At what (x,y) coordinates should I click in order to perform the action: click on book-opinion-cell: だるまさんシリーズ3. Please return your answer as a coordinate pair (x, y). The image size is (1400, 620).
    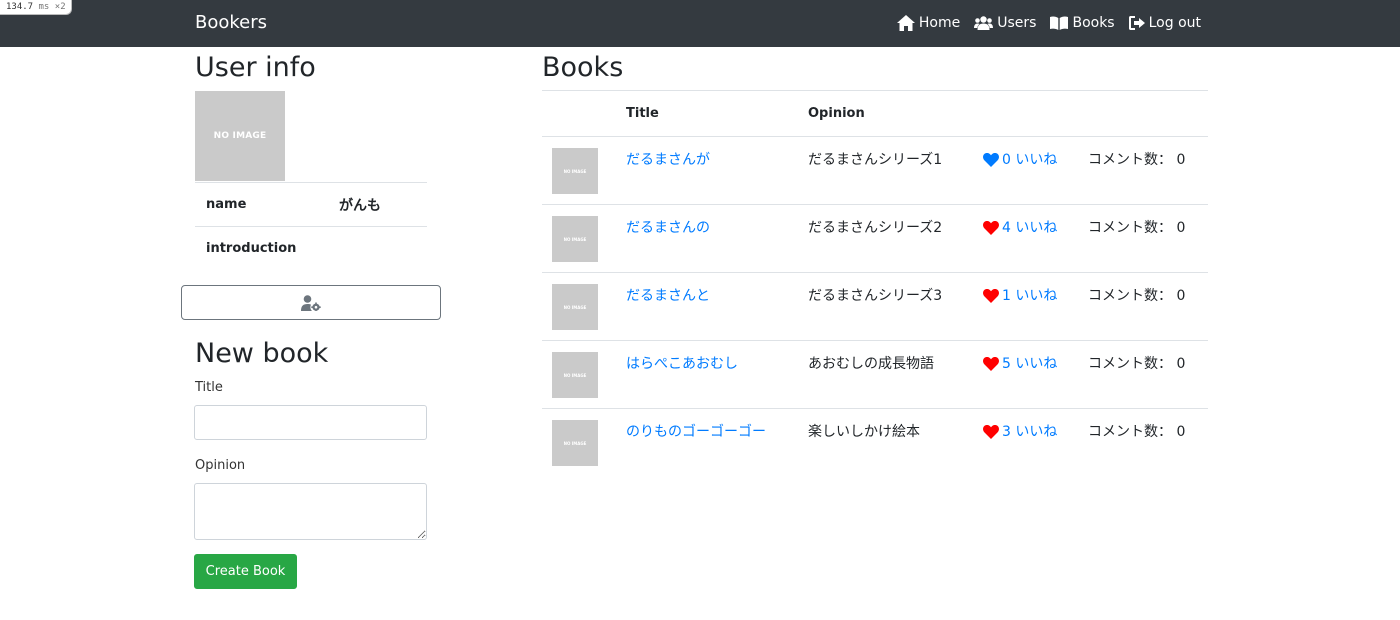
    Looking at the image, I should click on (895, 306).